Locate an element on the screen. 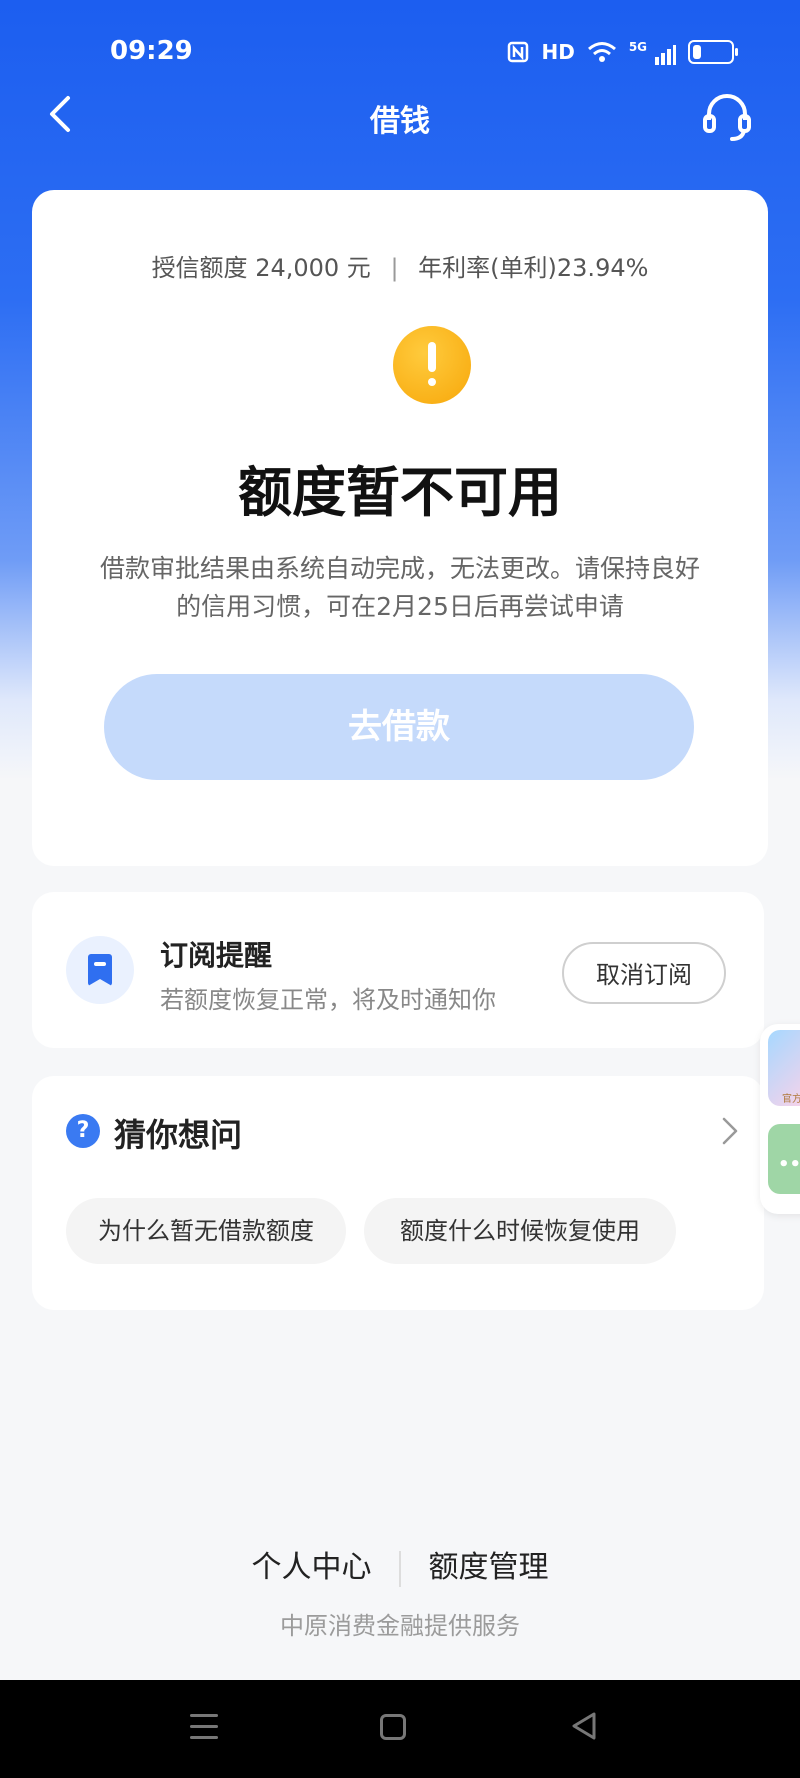 Image resolution: width=800 pixels, height=1778 pixels. chevron-right-icon is located at coordinates (729, 1131).